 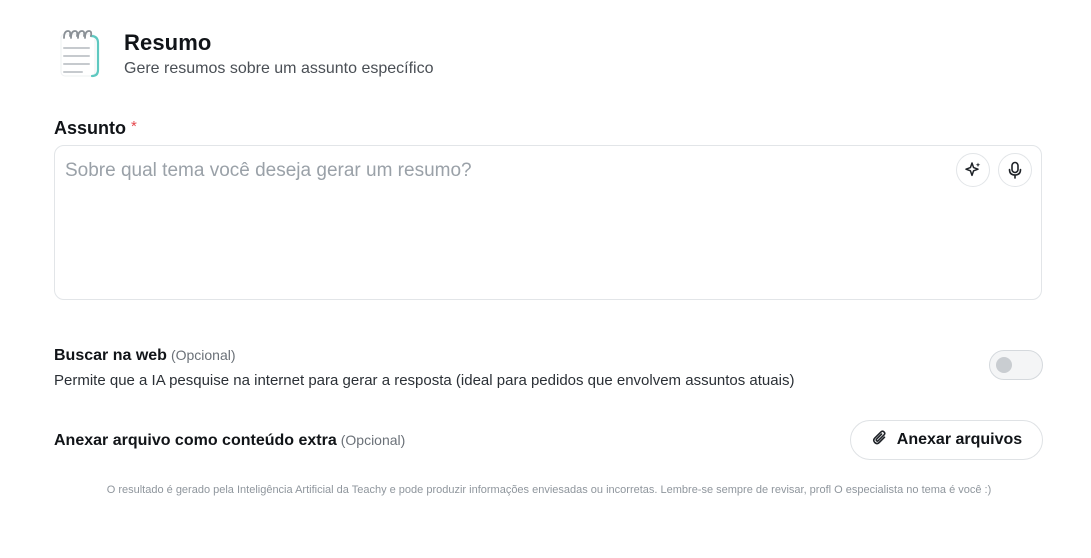 I want to click on ai-suggest-button, so click(x=973, y=170).